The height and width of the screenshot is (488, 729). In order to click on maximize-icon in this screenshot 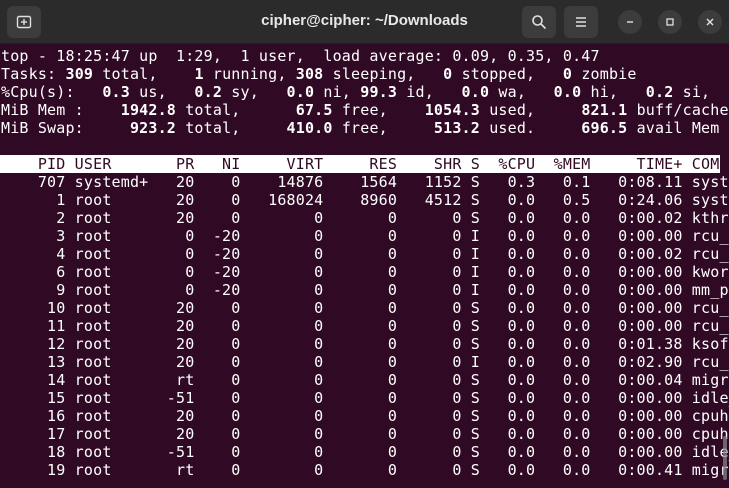, I will do `click(670, 22)`.